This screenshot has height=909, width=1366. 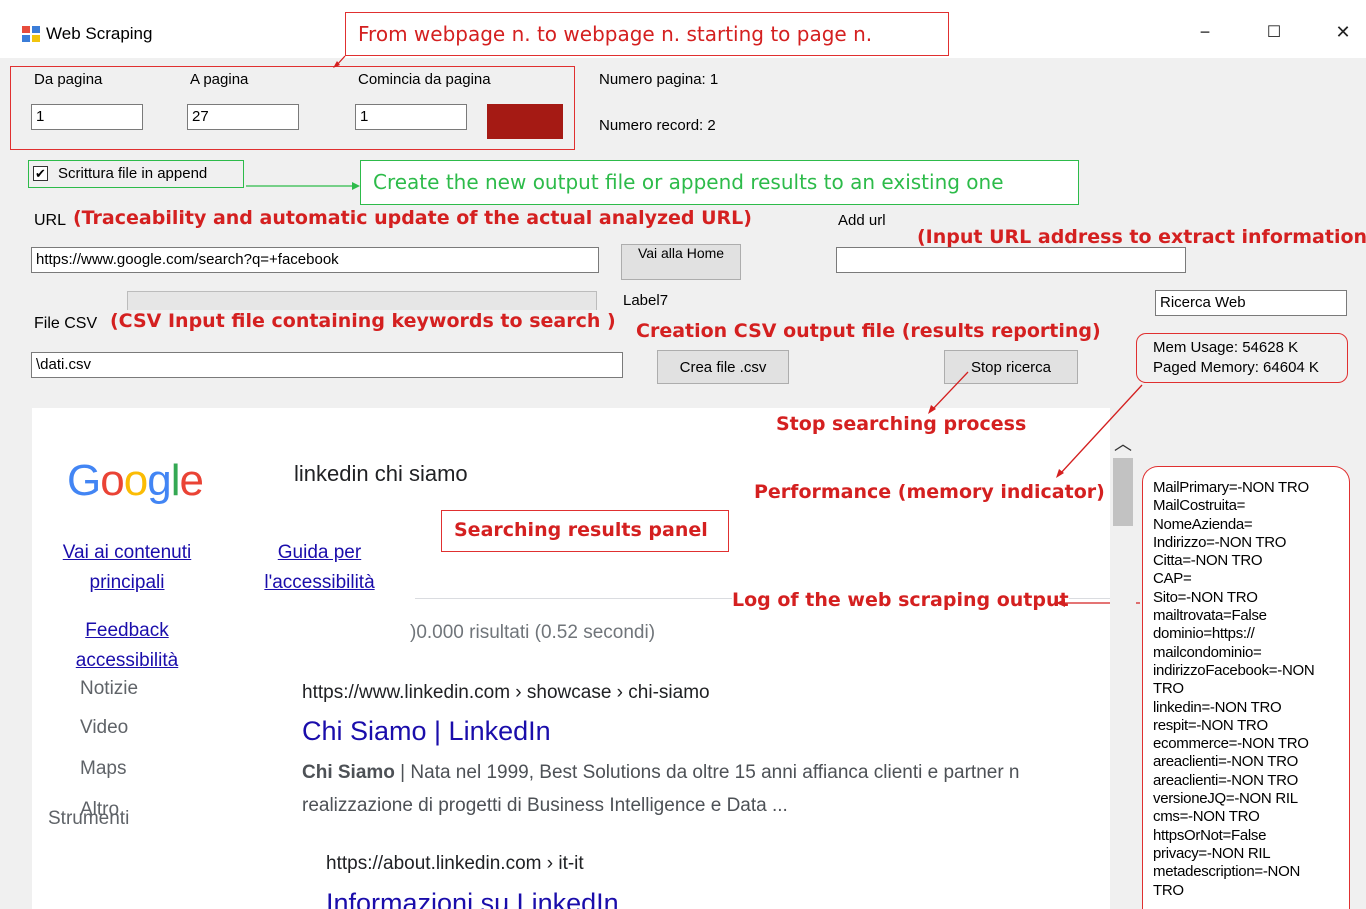 I want to click on window-title: Web Scraping, so click(x=99, y=33).